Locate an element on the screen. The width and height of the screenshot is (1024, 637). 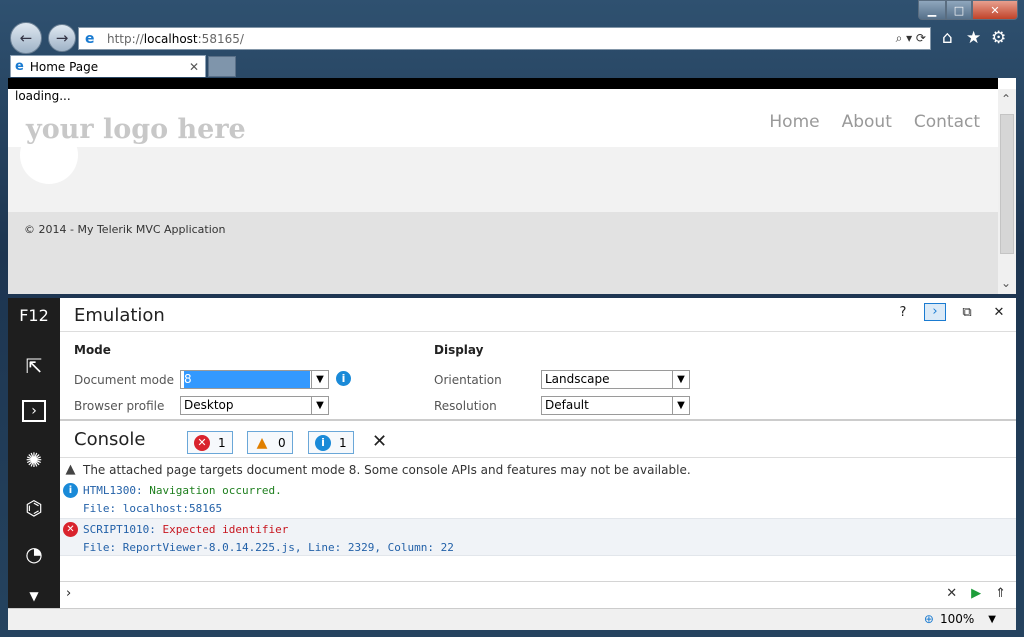
clear-input-icon: ✕ is located at coordinates (951, 593).